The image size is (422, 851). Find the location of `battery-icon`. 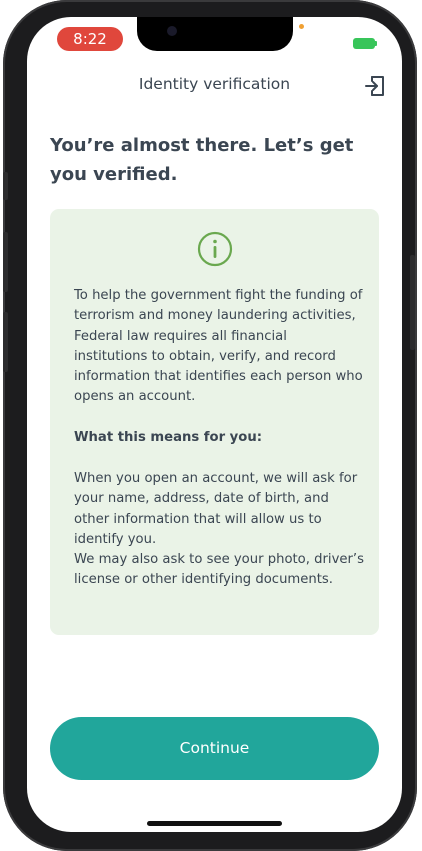

battery-icon is located at coordinates (364, 43).